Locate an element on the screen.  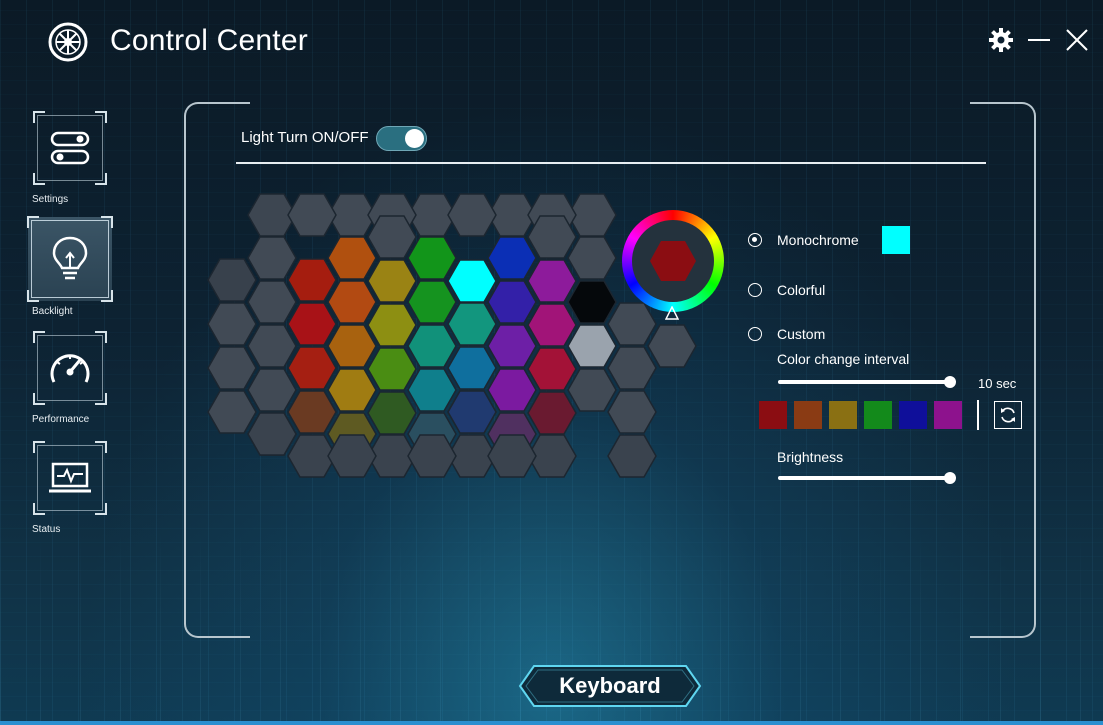
brightness-slider-thumb is located at coordinates (950, 478).